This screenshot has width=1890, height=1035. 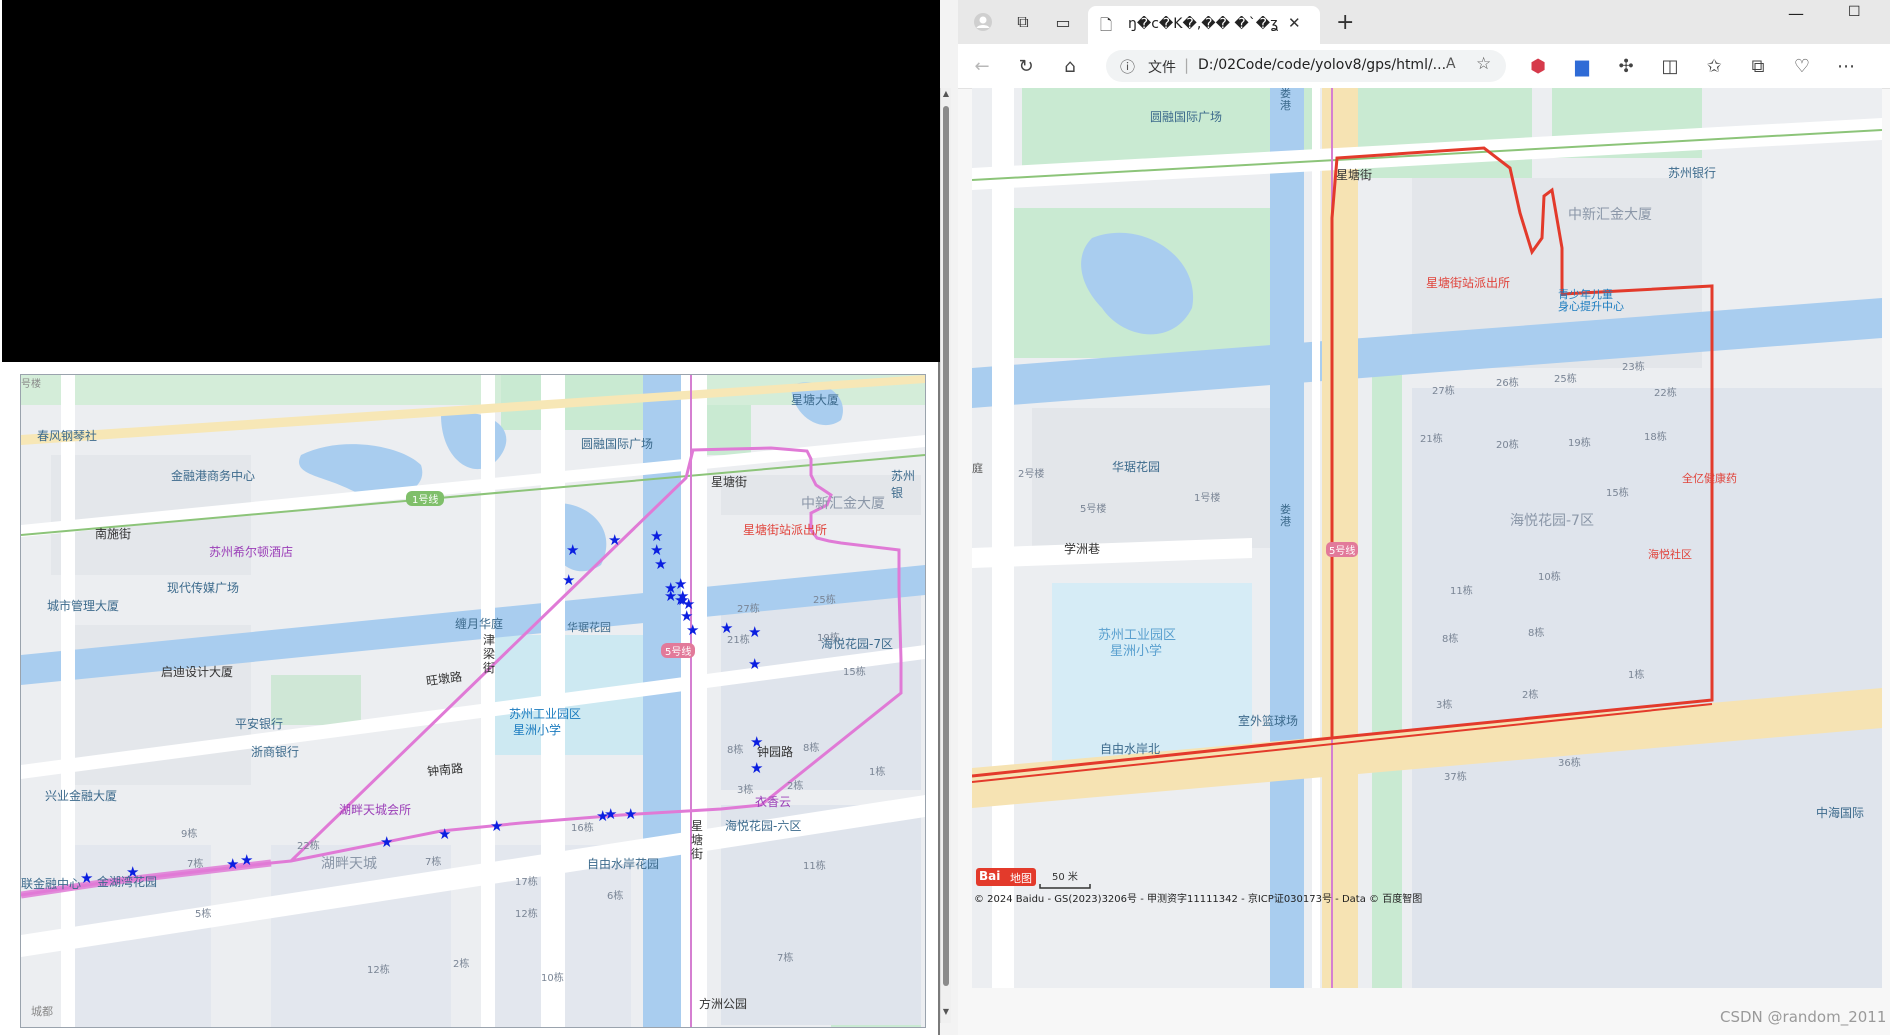 What do you see at coordinates (1582, 66) in the screenshot?
I see `bookmark-extension-icon: ▆` at bounding box center [1582, 66].